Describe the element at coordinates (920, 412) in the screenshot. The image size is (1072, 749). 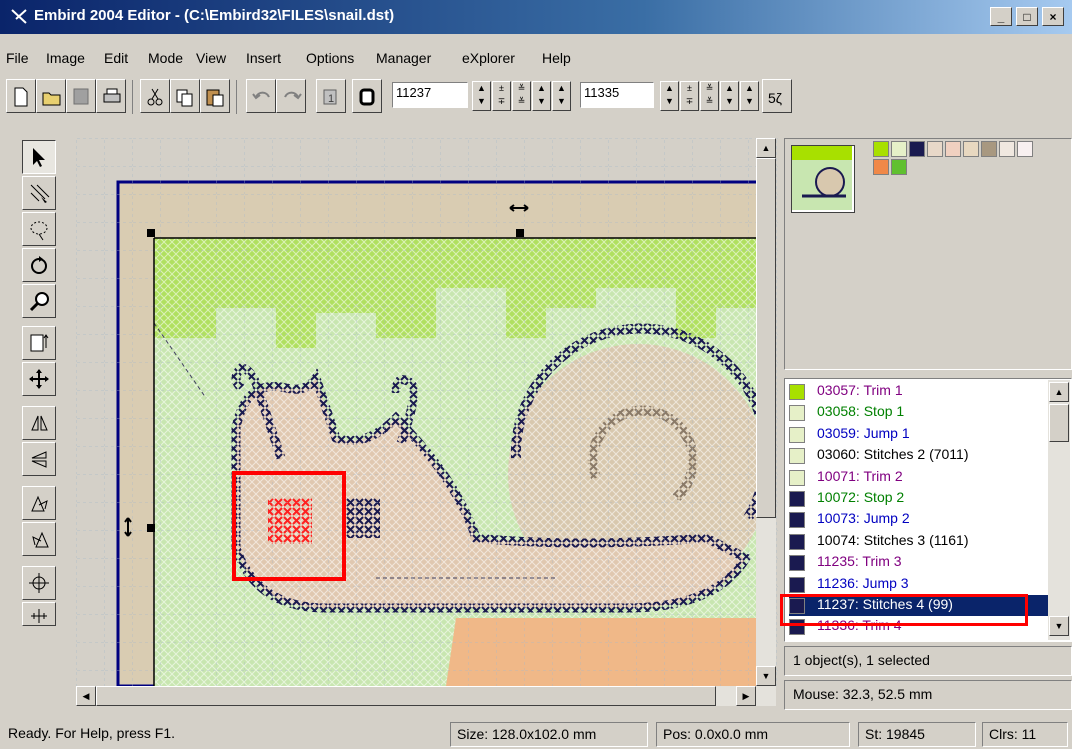
I see `list-item: 03058: Stop 1` at that location.